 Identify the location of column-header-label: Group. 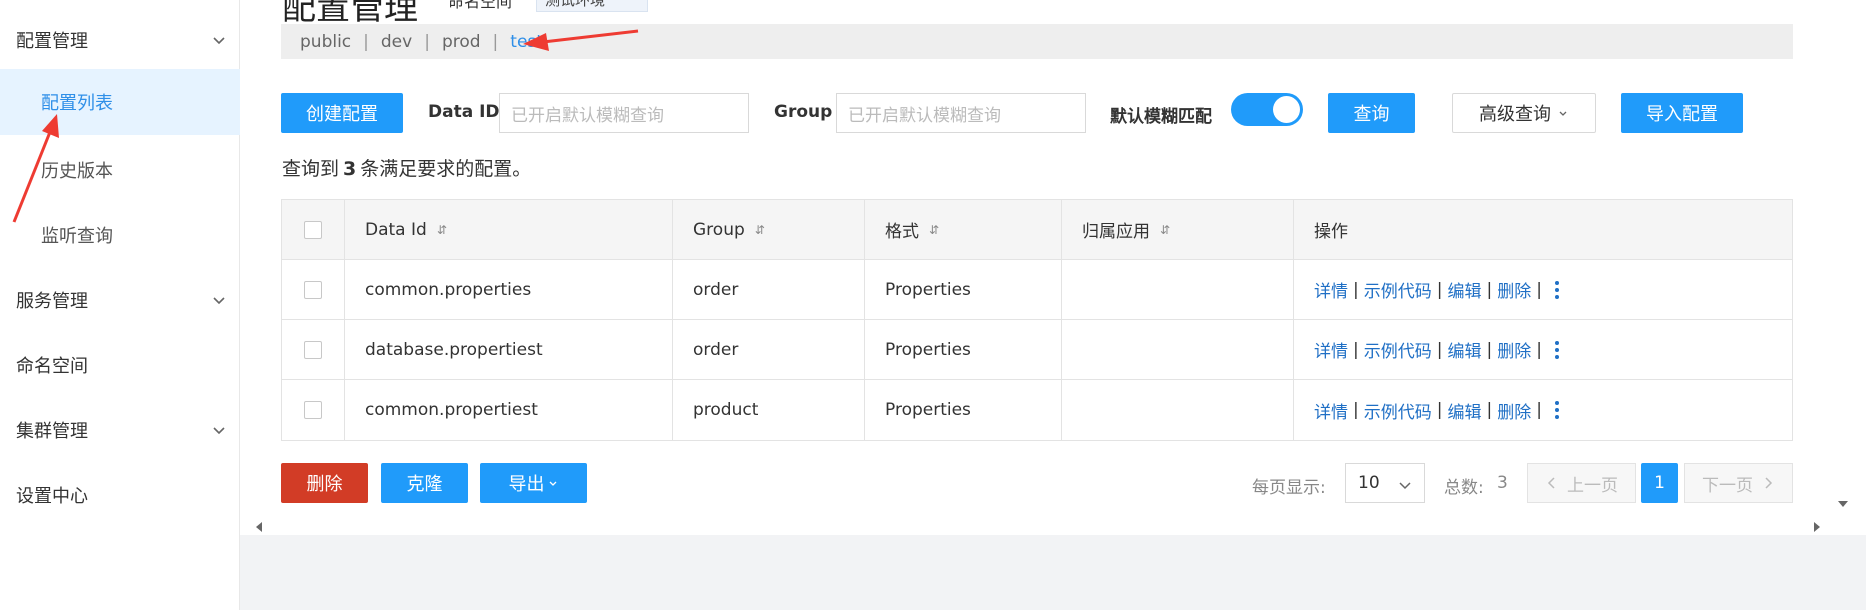
(719, 229).